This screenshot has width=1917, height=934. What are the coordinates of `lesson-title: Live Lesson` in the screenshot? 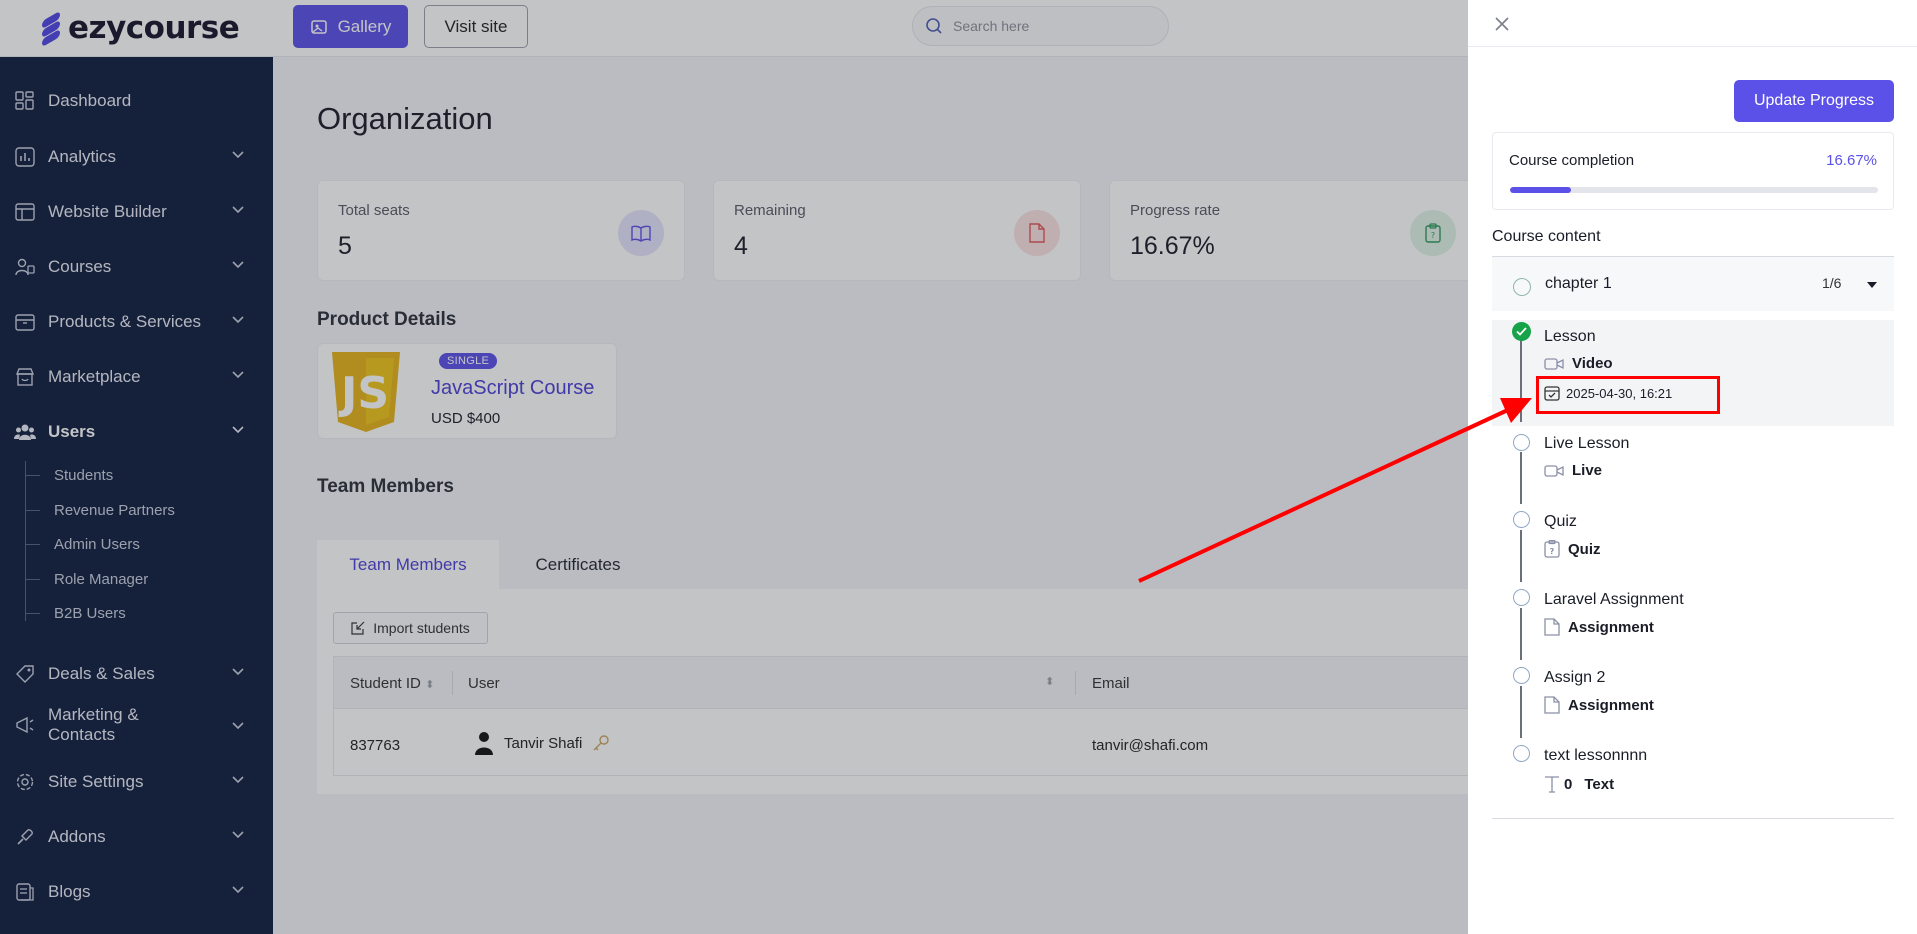 It's located at (1586, 444).